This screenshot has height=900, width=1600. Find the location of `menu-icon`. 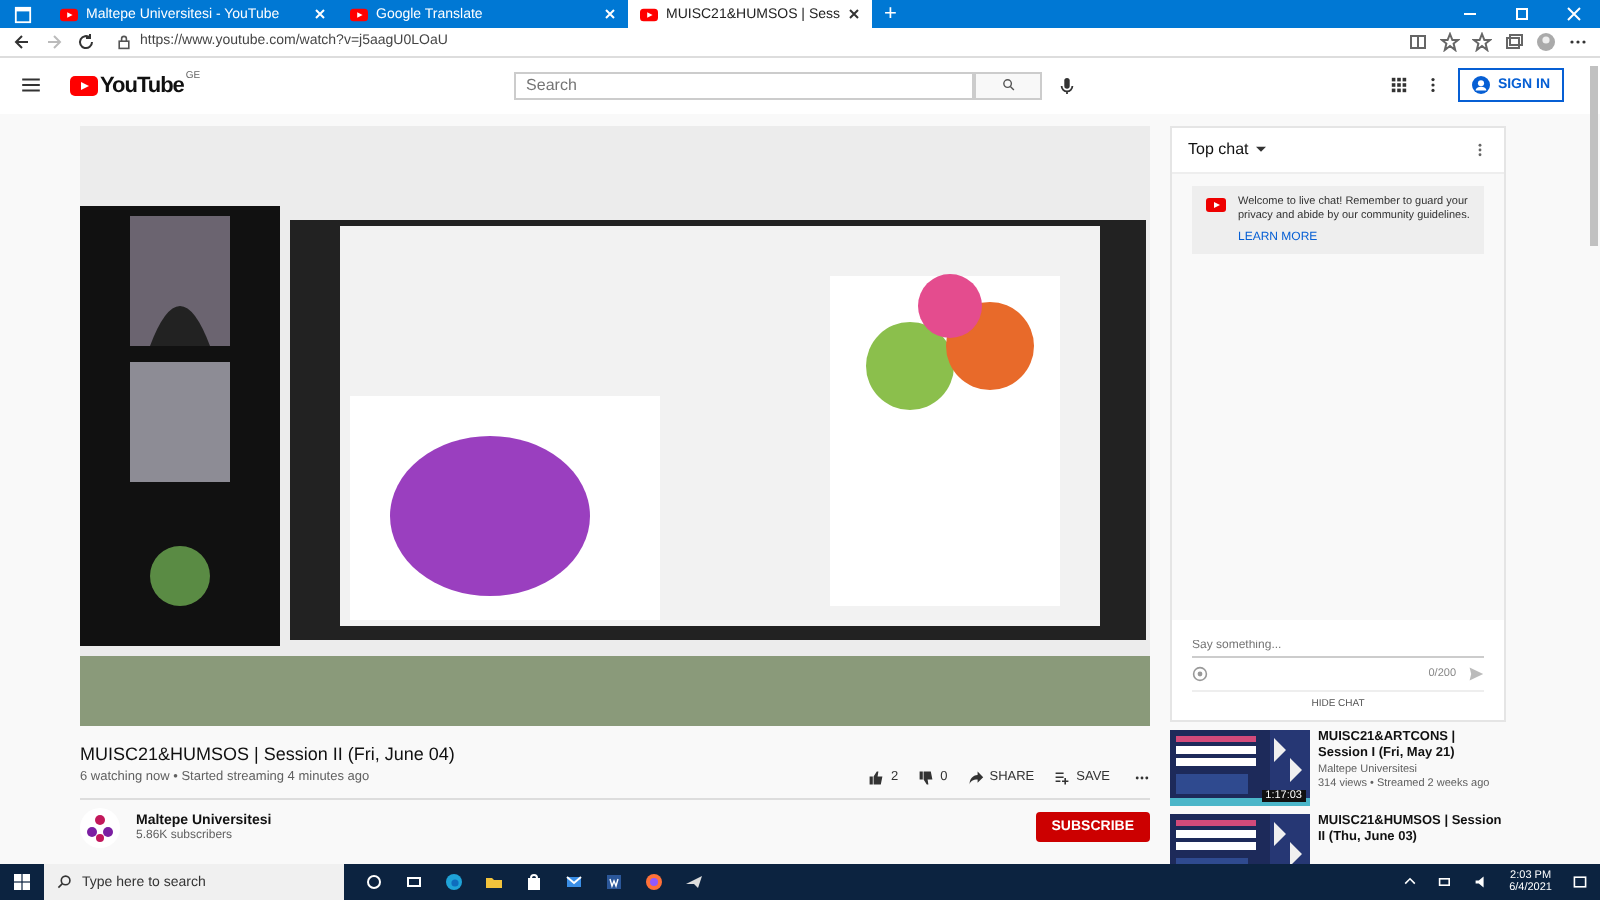

menu-icon is located at coordinates (31, 85).